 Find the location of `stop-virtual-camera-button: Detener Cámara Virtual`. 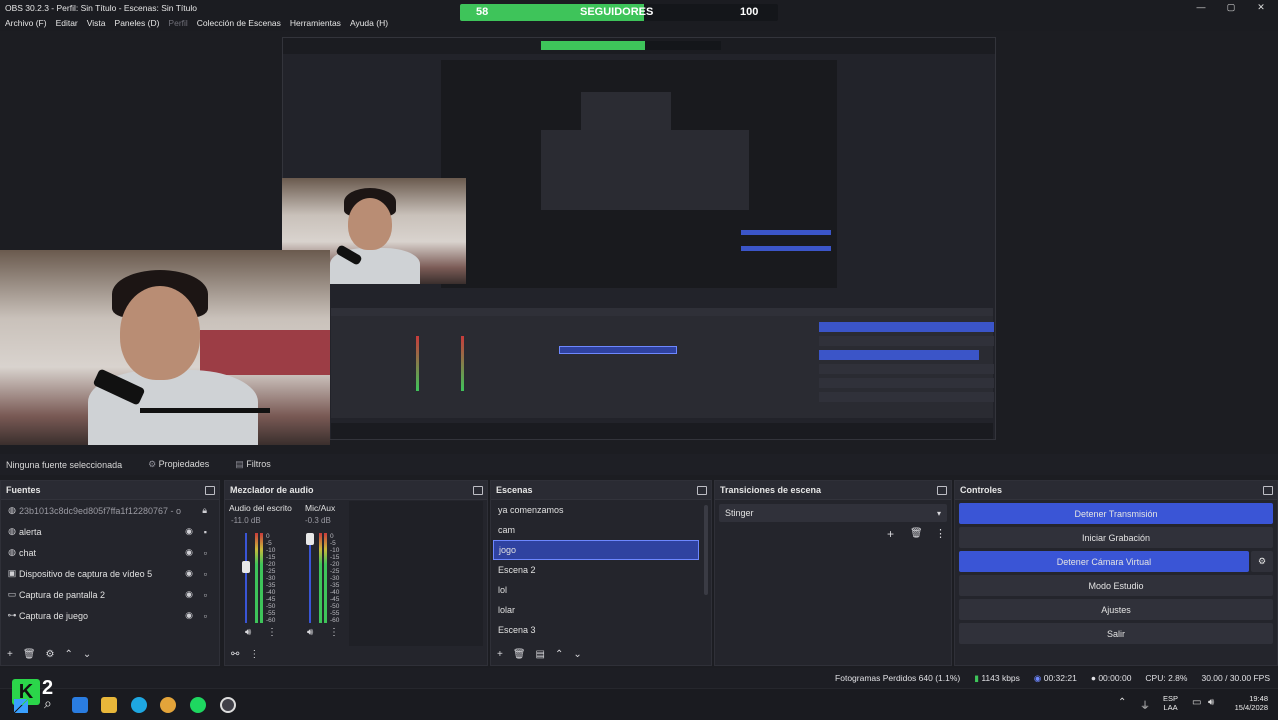

stop-virtual-camera-button: Detener Cámara Virtual is located at coordinates (1104, 561).